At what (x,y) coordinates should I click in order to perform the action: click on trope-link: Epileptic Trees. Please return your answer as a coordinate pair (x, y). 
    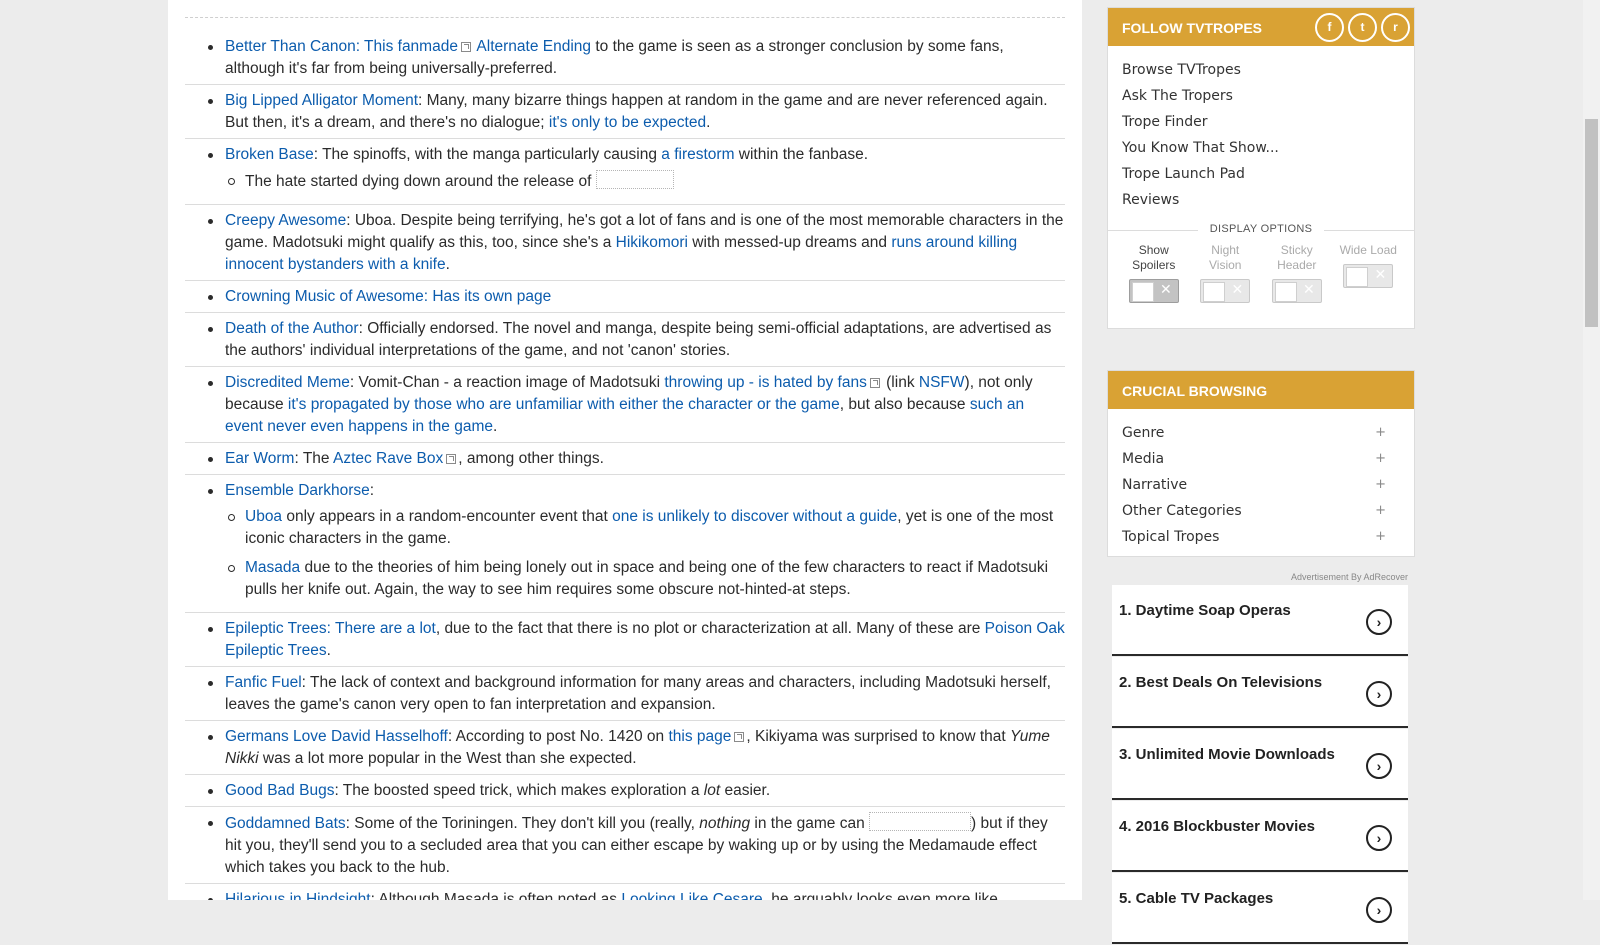
    Looking at the image, I should click on (276, 628).